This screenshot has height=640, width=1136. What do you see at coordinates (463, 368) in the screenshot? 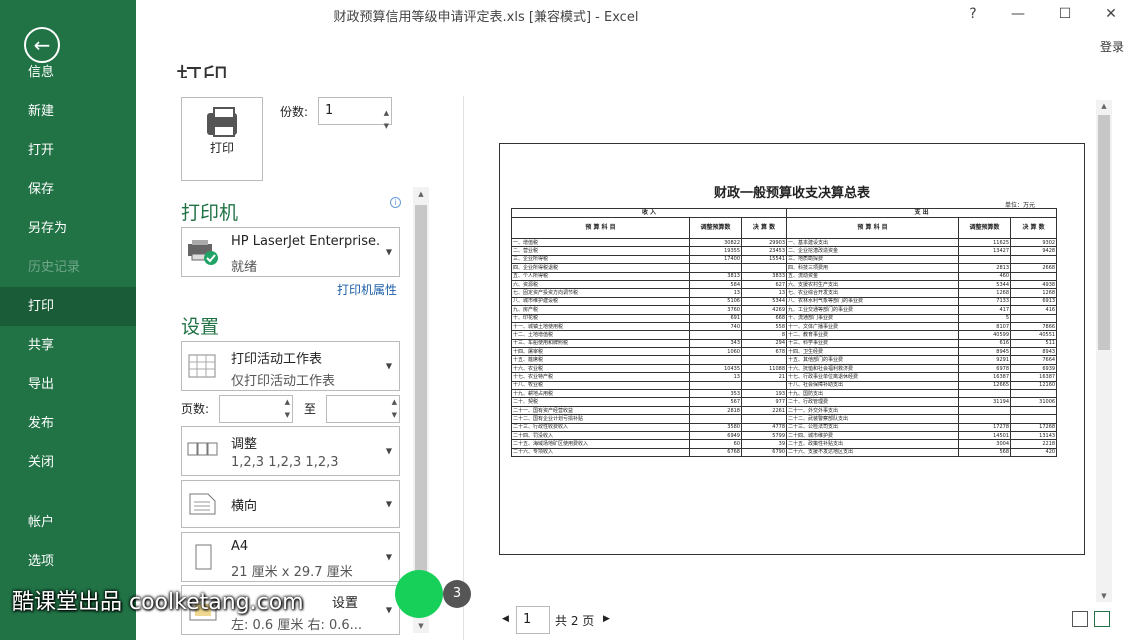
I see `panel-divider` at bounding box center [463, 368].